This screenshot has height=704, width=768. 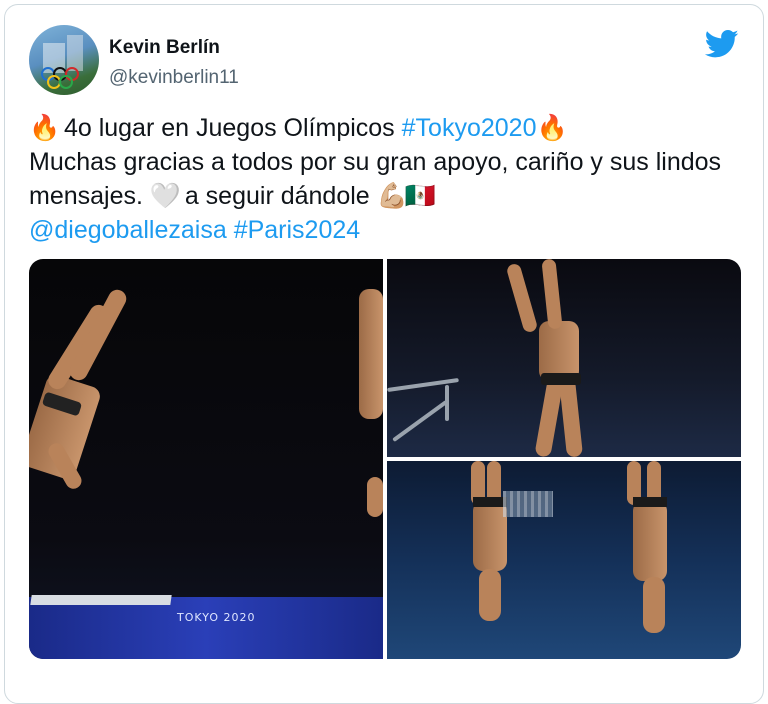 I want to click on twitter-bird-icon, so click(x=722, y=44).